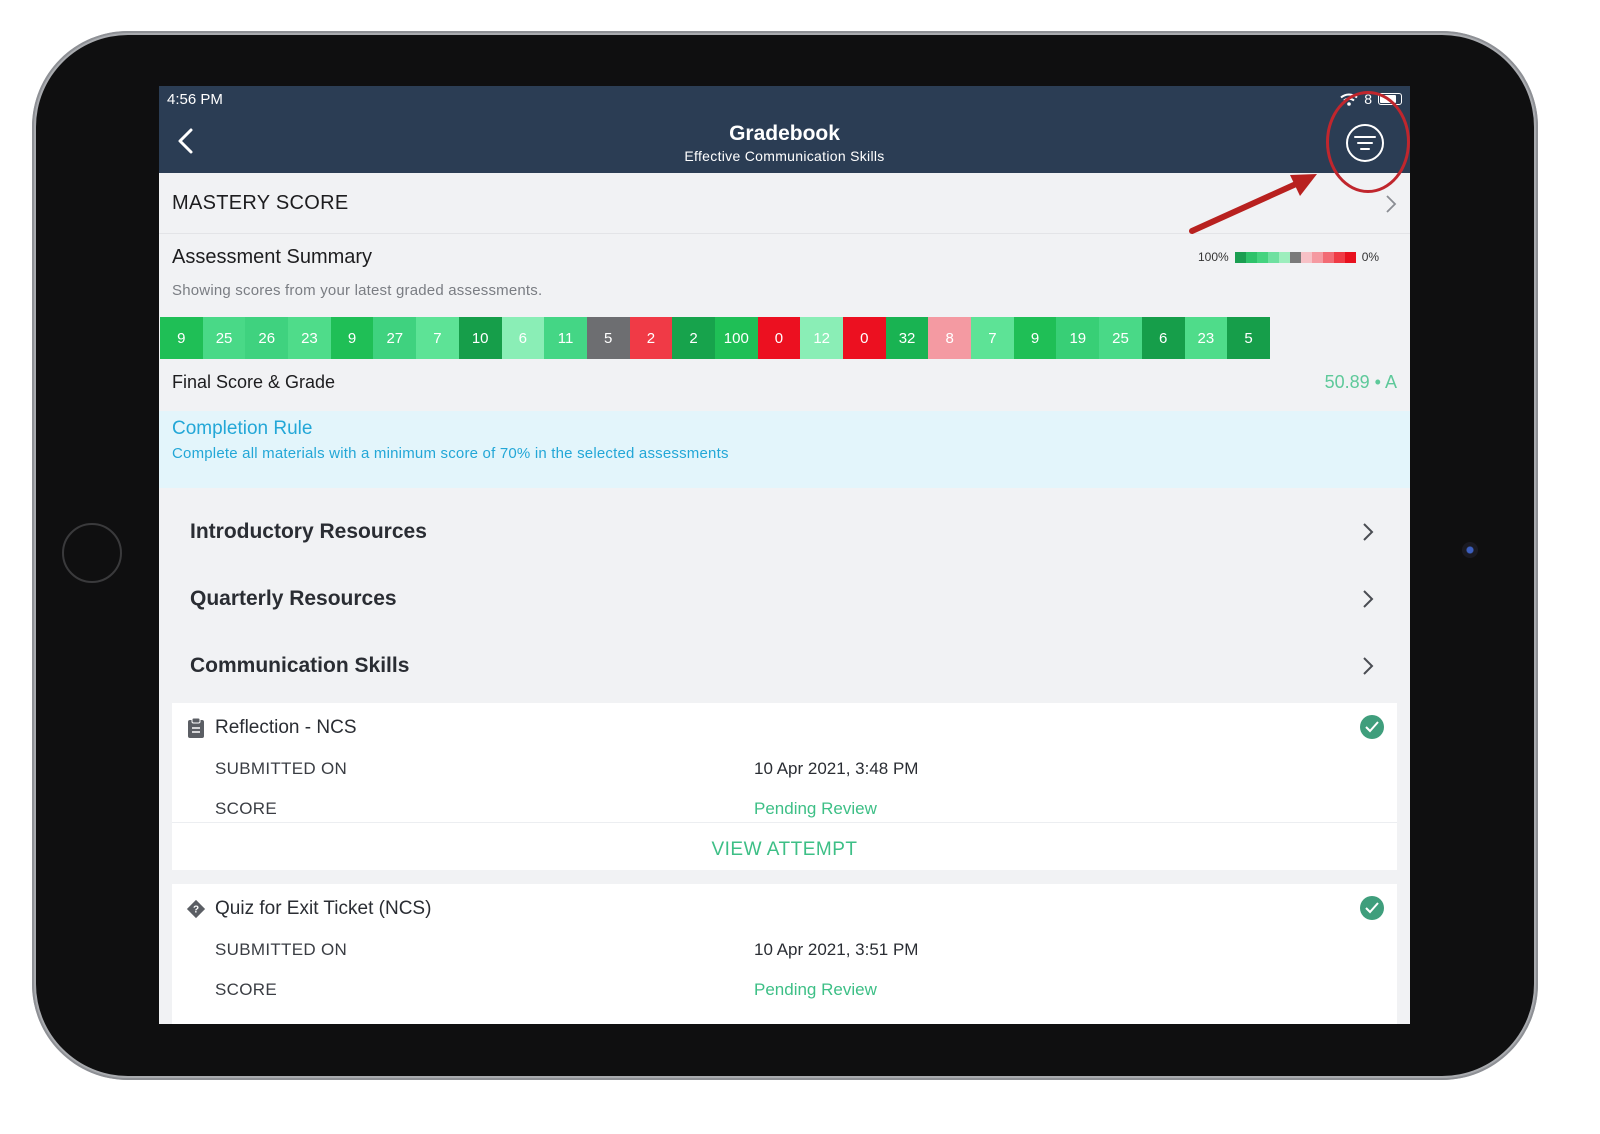 The image size is (1600, 1134). What do you see at coordinates (267, 338) in the screenshot?
I see `score-cell: 26` at bounding box center [267, 338].